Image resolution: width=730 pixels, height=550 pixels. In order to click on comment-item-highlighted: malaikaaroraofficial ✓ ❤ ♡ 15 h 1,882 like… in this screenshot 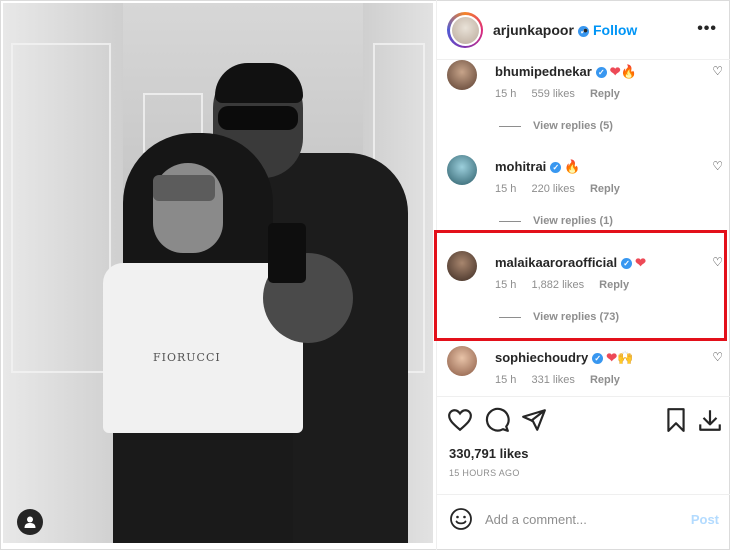, I will do `click(583, 299)`.